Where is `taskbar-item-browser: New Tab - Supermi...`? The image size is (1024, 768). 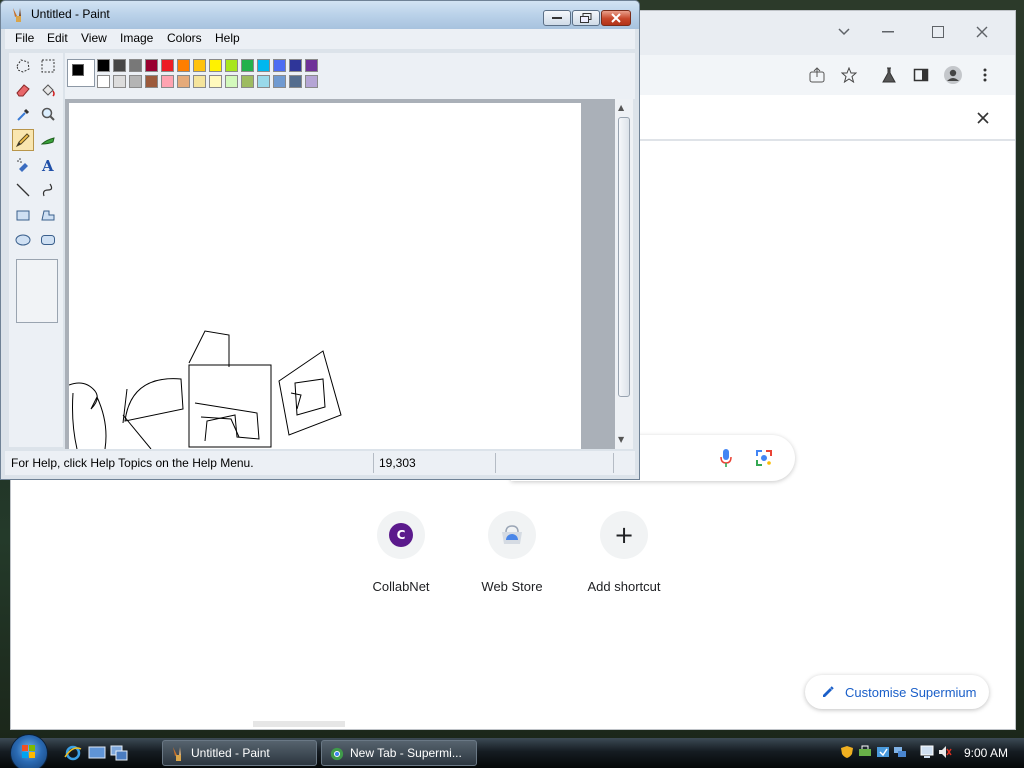 taskbar-item-browser: New Tab - Supermi... is located at coordinates (399, 753).